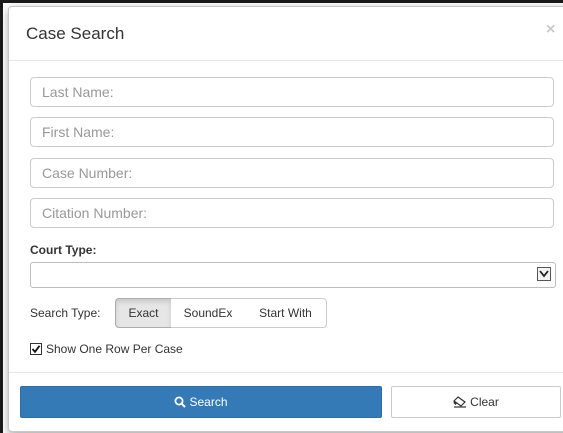 This screenshot has width=563, height=433. Describe the element at coordinates (208, 402) in the screenshot. I see `search-button-label: Search` at that location.